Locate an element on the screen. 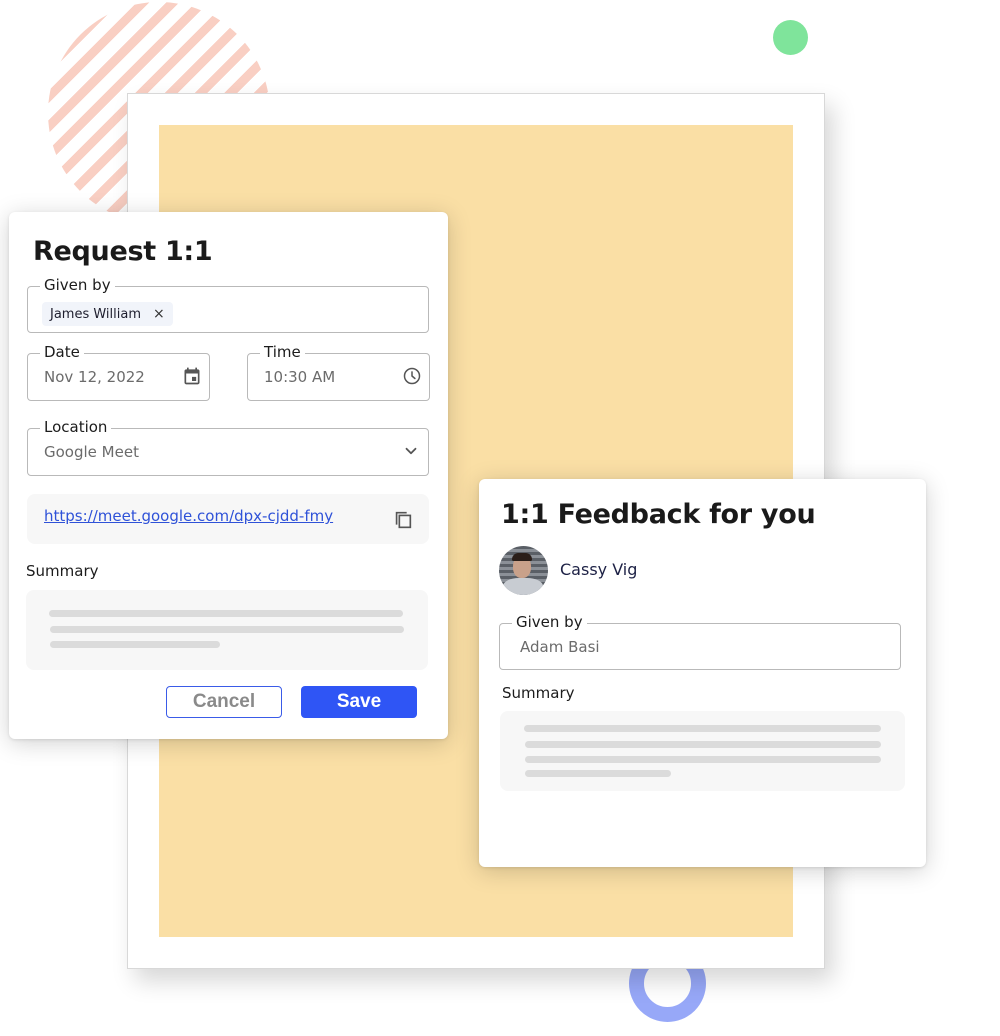 The height and width of the screenshot is (1036, 1000). given-by-label: Given by is located at coordinates (77, 285).